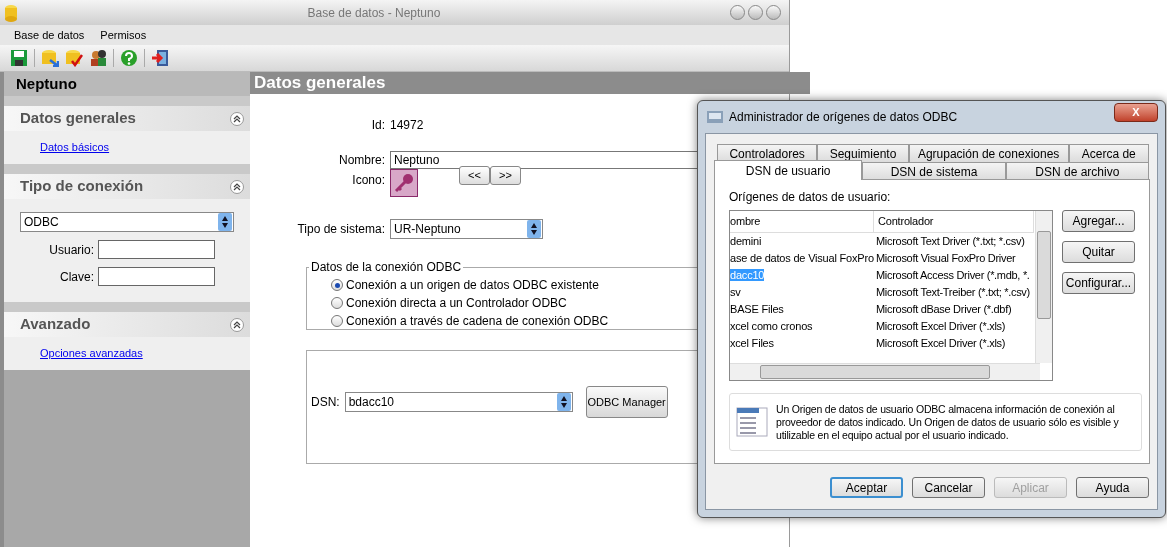 This screenshot has height=547, width=1167. Describe the element at coordinates (737, 12) in the screenshot. I see `minimize-button` at that location.